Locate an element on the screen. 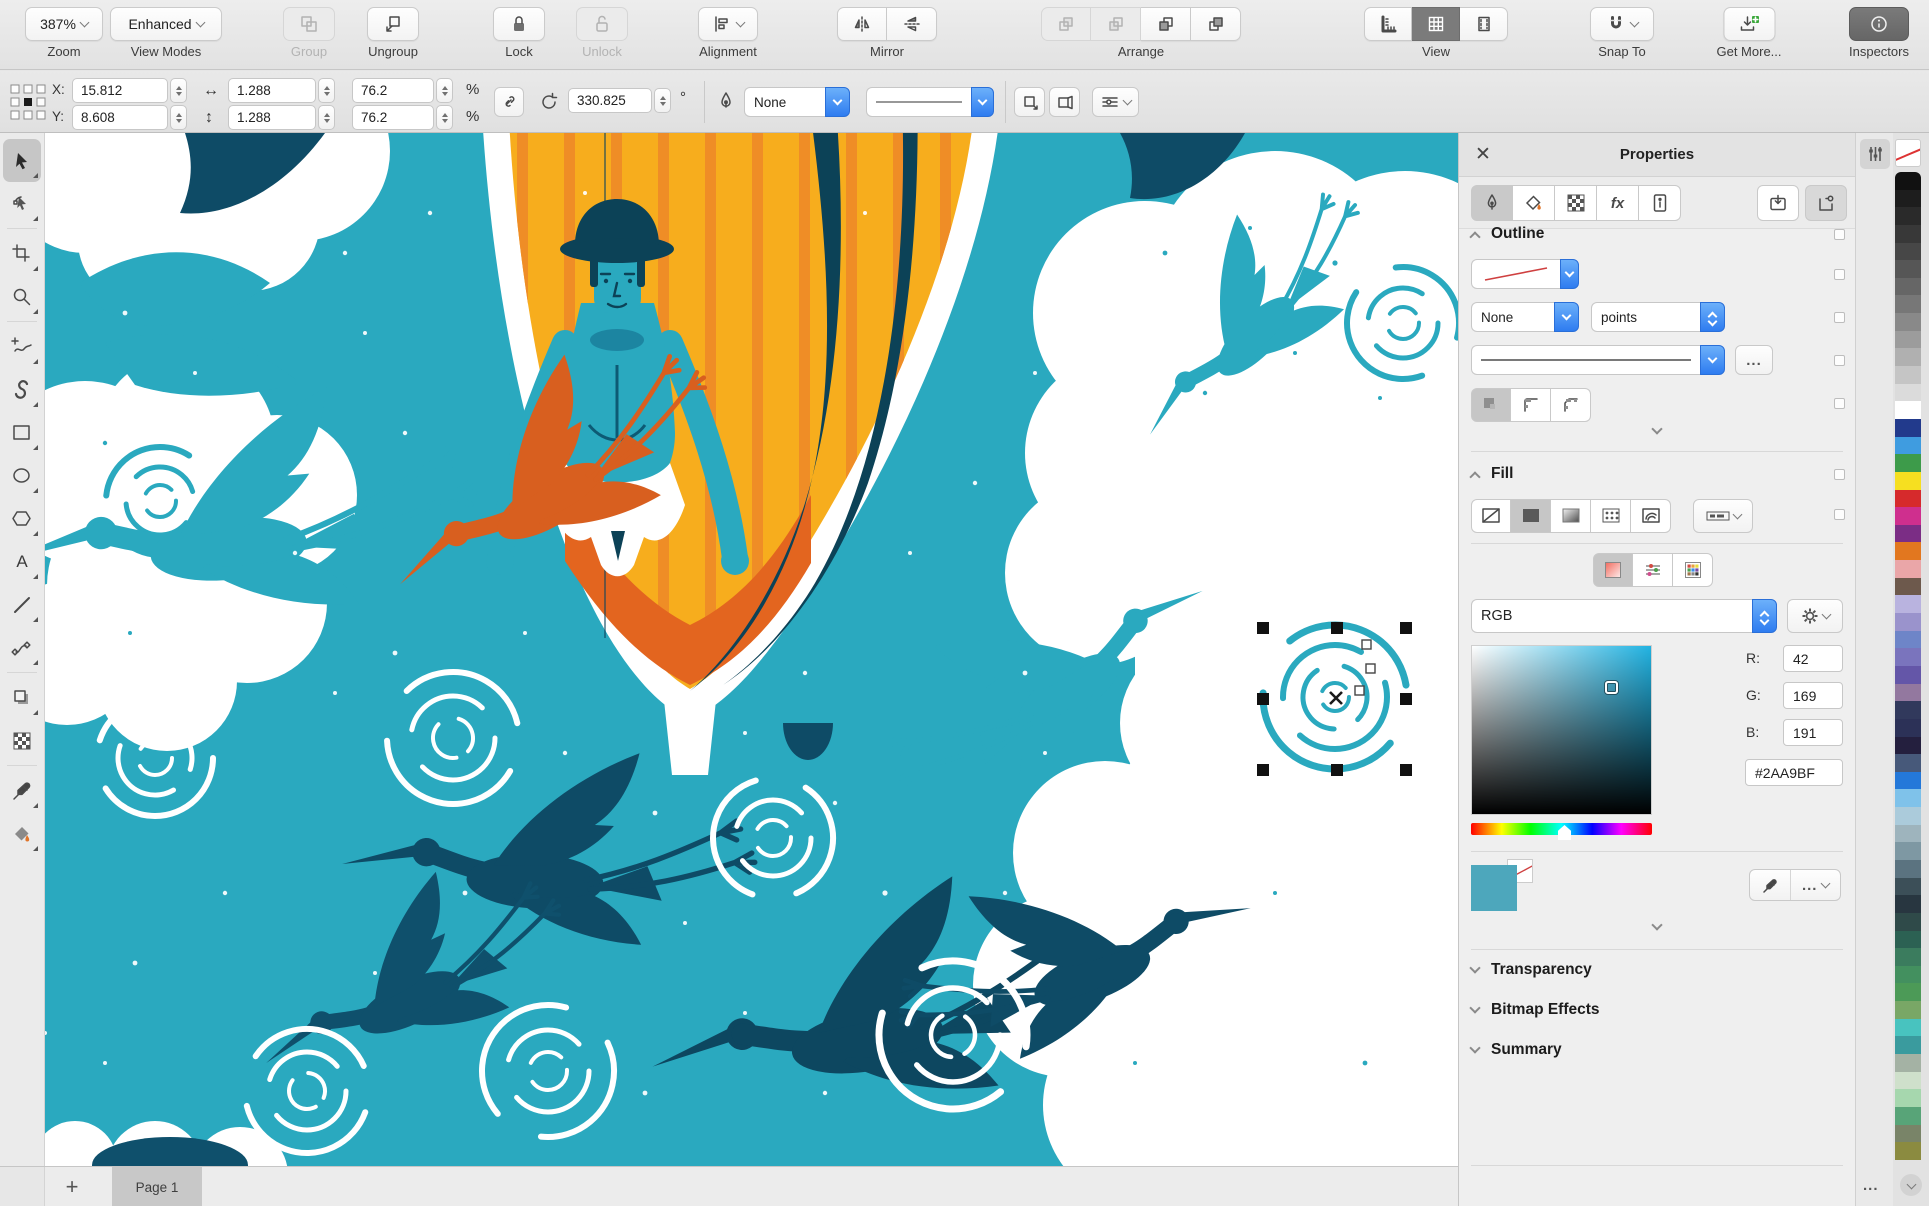 The image size is (1929, 1206). outline-style-dropdown is located at coordinates (930, 102).